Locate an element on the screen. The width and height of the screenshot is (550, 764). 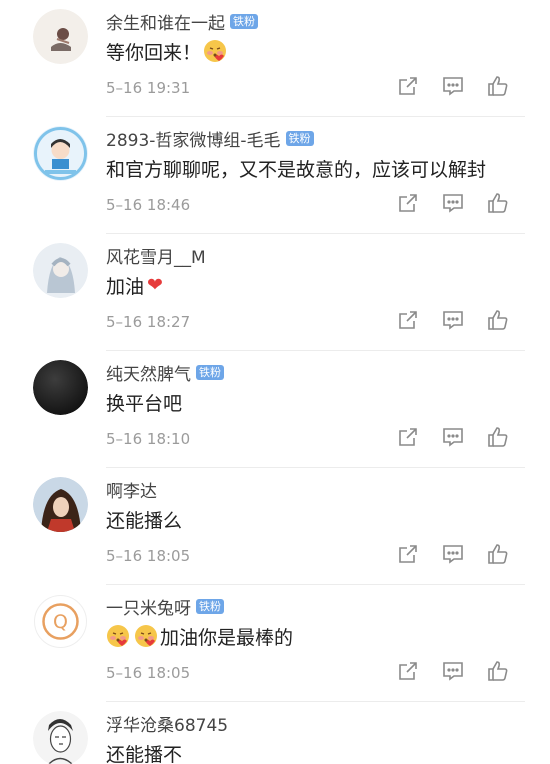
avatar-letter: Q is located at coordinates (60, 622).